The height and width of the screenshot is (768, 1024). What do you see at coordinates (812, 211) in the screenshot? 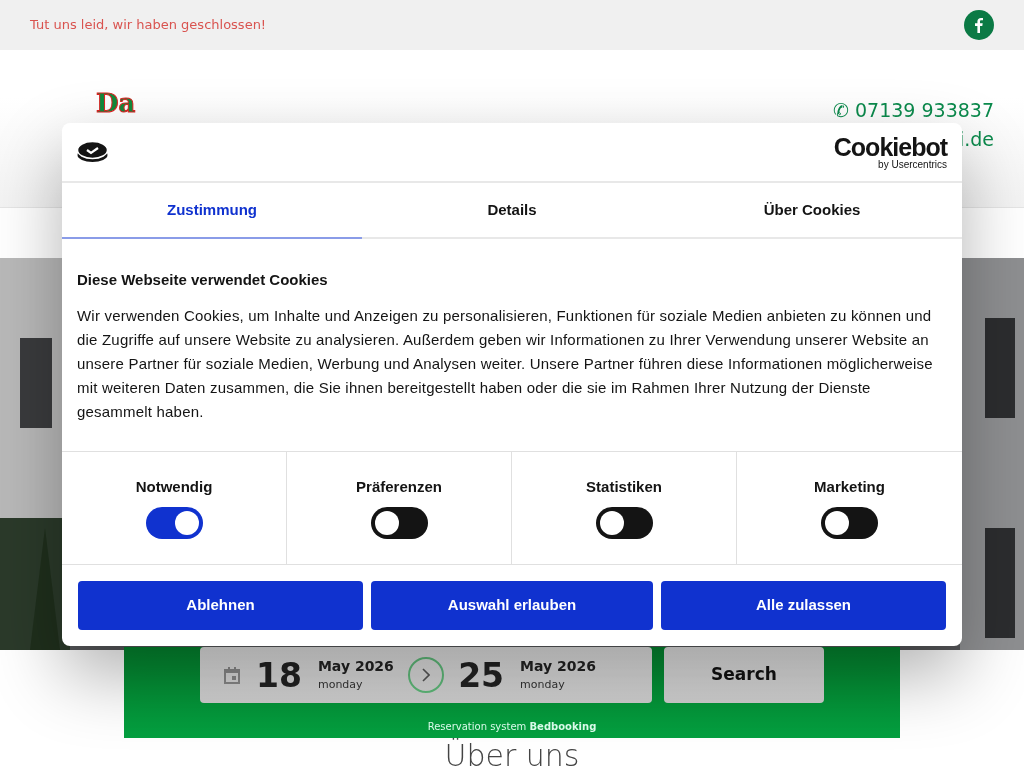
I see `dialog-tab: Über Cookies` at bounding box center [812, 211].